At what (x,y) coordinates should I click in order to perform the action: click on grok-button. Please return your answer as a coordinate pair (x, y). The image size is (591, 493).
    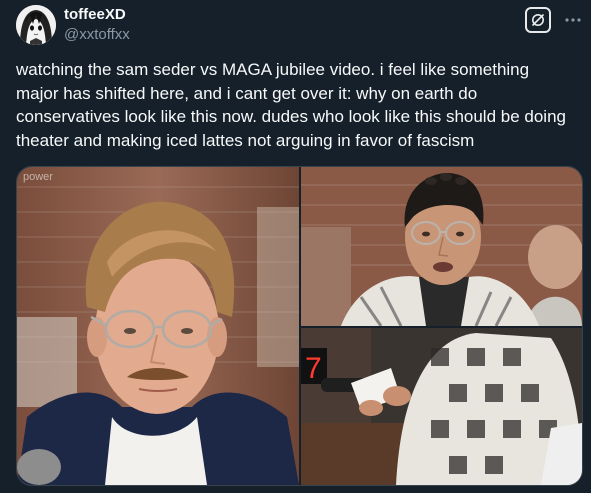
    Looking at the image, I should click on (538, 20).